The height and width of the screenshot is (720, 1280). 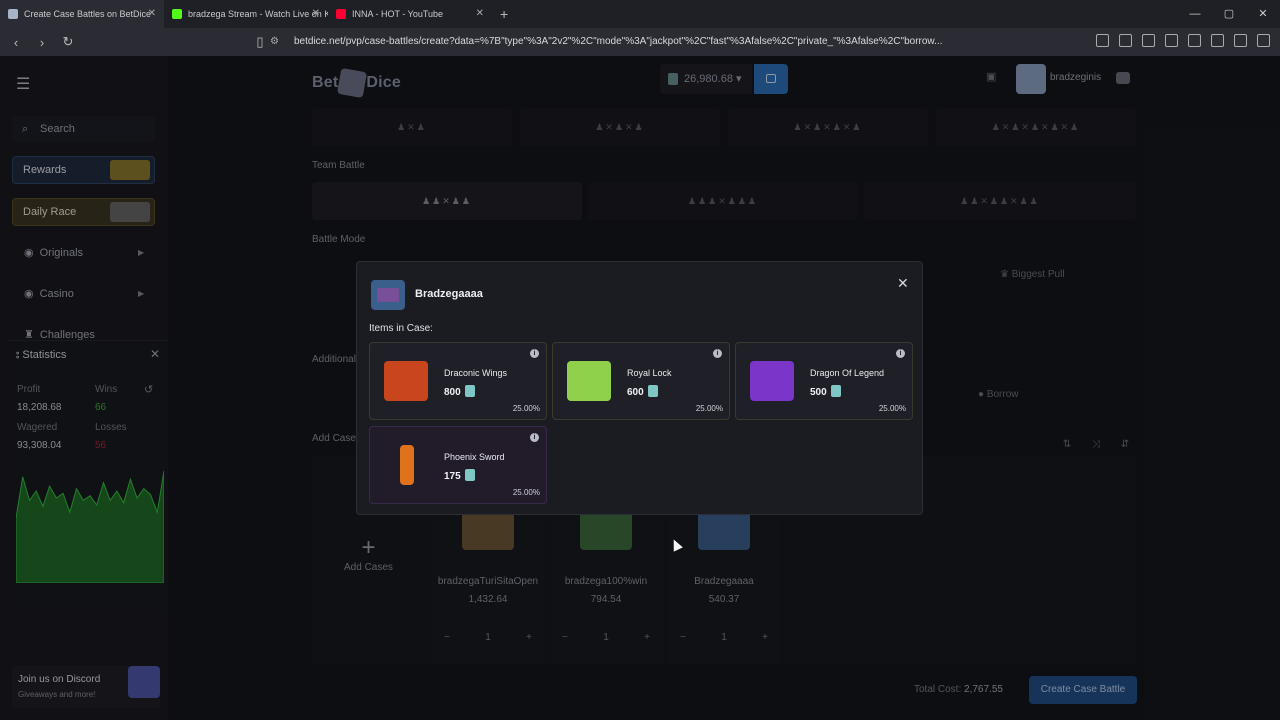 What do you see at coordinates (1102, 40) in the screenshot?
I see `extensions-icon` at bounding box center [1102, 40].